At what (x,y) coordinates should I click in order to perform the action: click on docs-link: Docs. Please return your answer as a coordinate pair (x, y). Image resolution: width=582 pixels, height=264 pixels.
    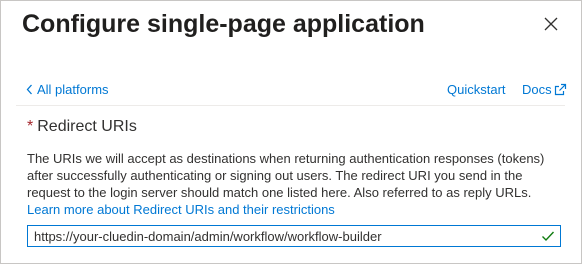
    Looking at the image, I should click on (544, 89).